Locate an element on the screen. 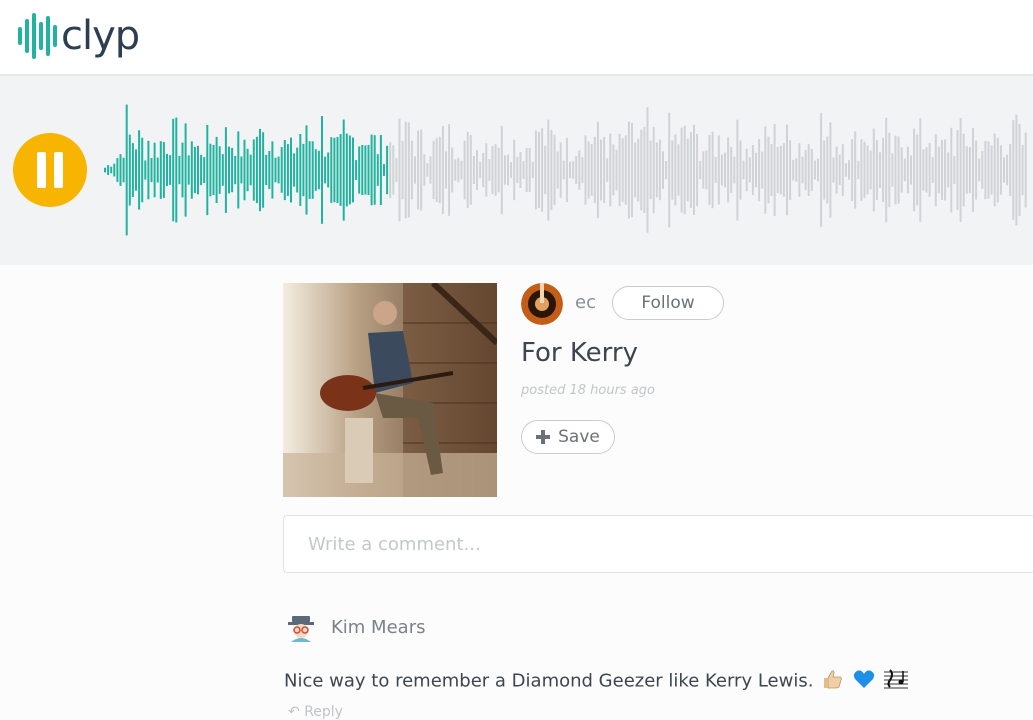  commenter-name: Kim Mears is located at coordinates (378, 627).